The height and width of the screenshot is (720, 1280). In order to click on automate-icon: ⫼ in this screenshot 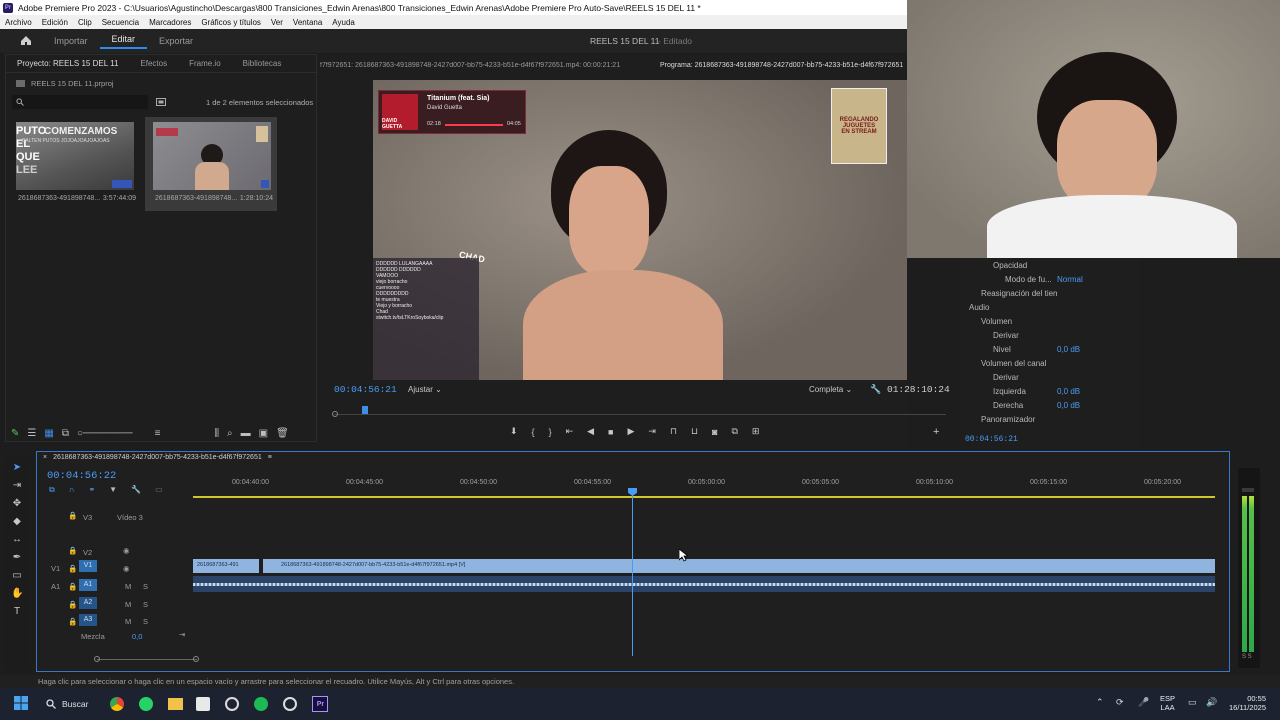, I will do `click(216, 433)`.